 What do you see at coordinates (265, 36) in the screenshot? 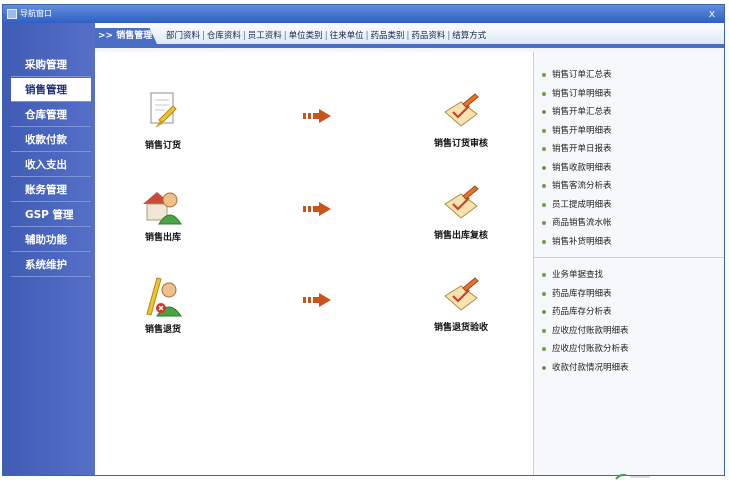
I see `link-employee: 员工资料` at bounding box center [265, 36].